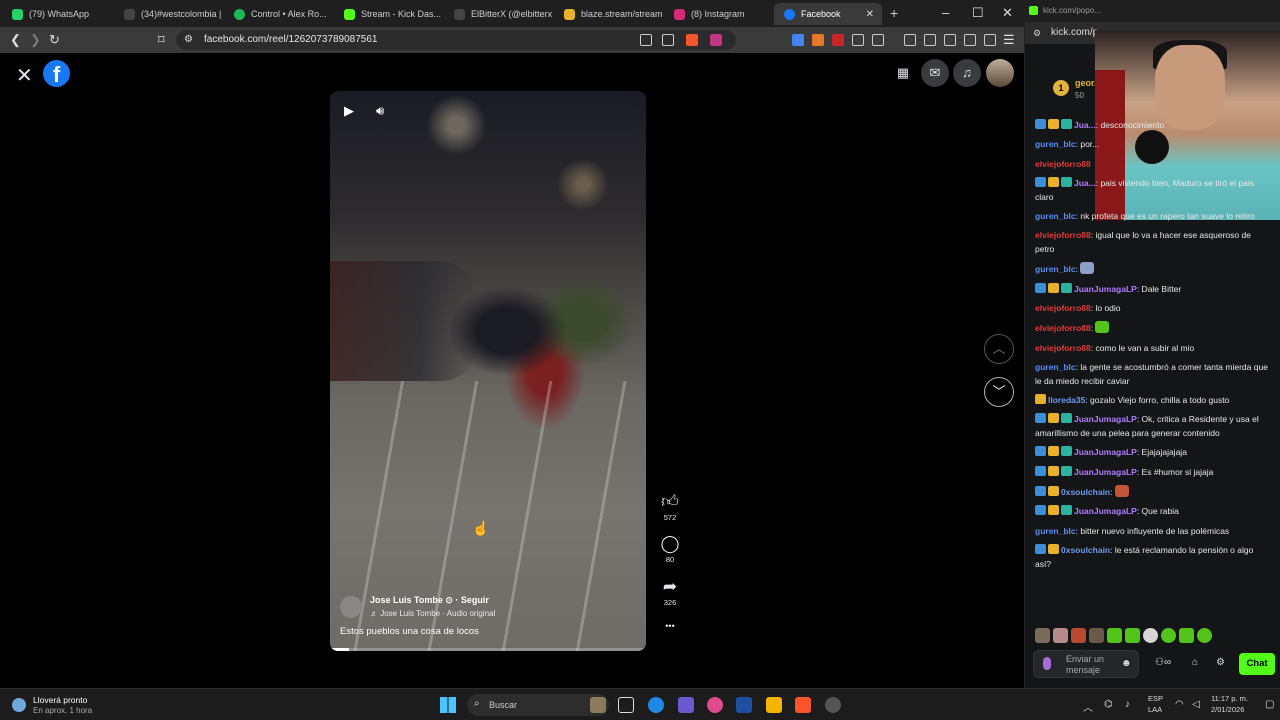 The width and height of the screenshot is (1280, 720). Describe the element at coordinates (950, 40) in the screenshot. I see `wallet-icon` at that location.